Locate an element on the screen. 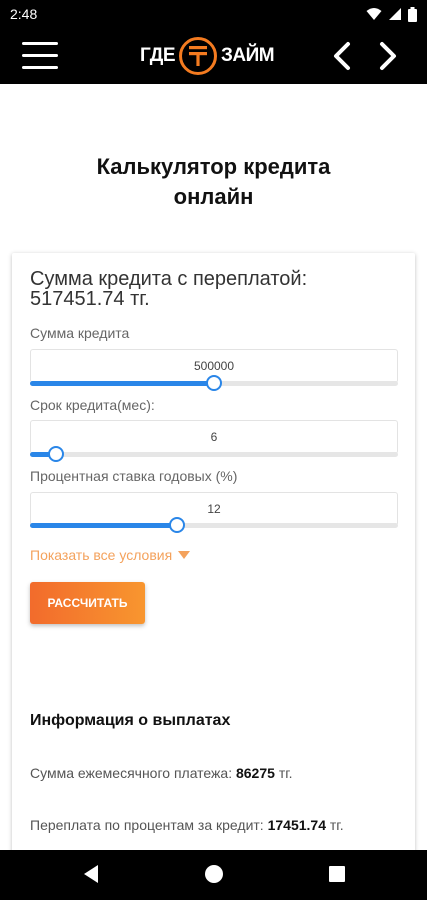 The height and width of the screenshot is (900, 427). triangle-down-icon is located at coordinates (184, 555).